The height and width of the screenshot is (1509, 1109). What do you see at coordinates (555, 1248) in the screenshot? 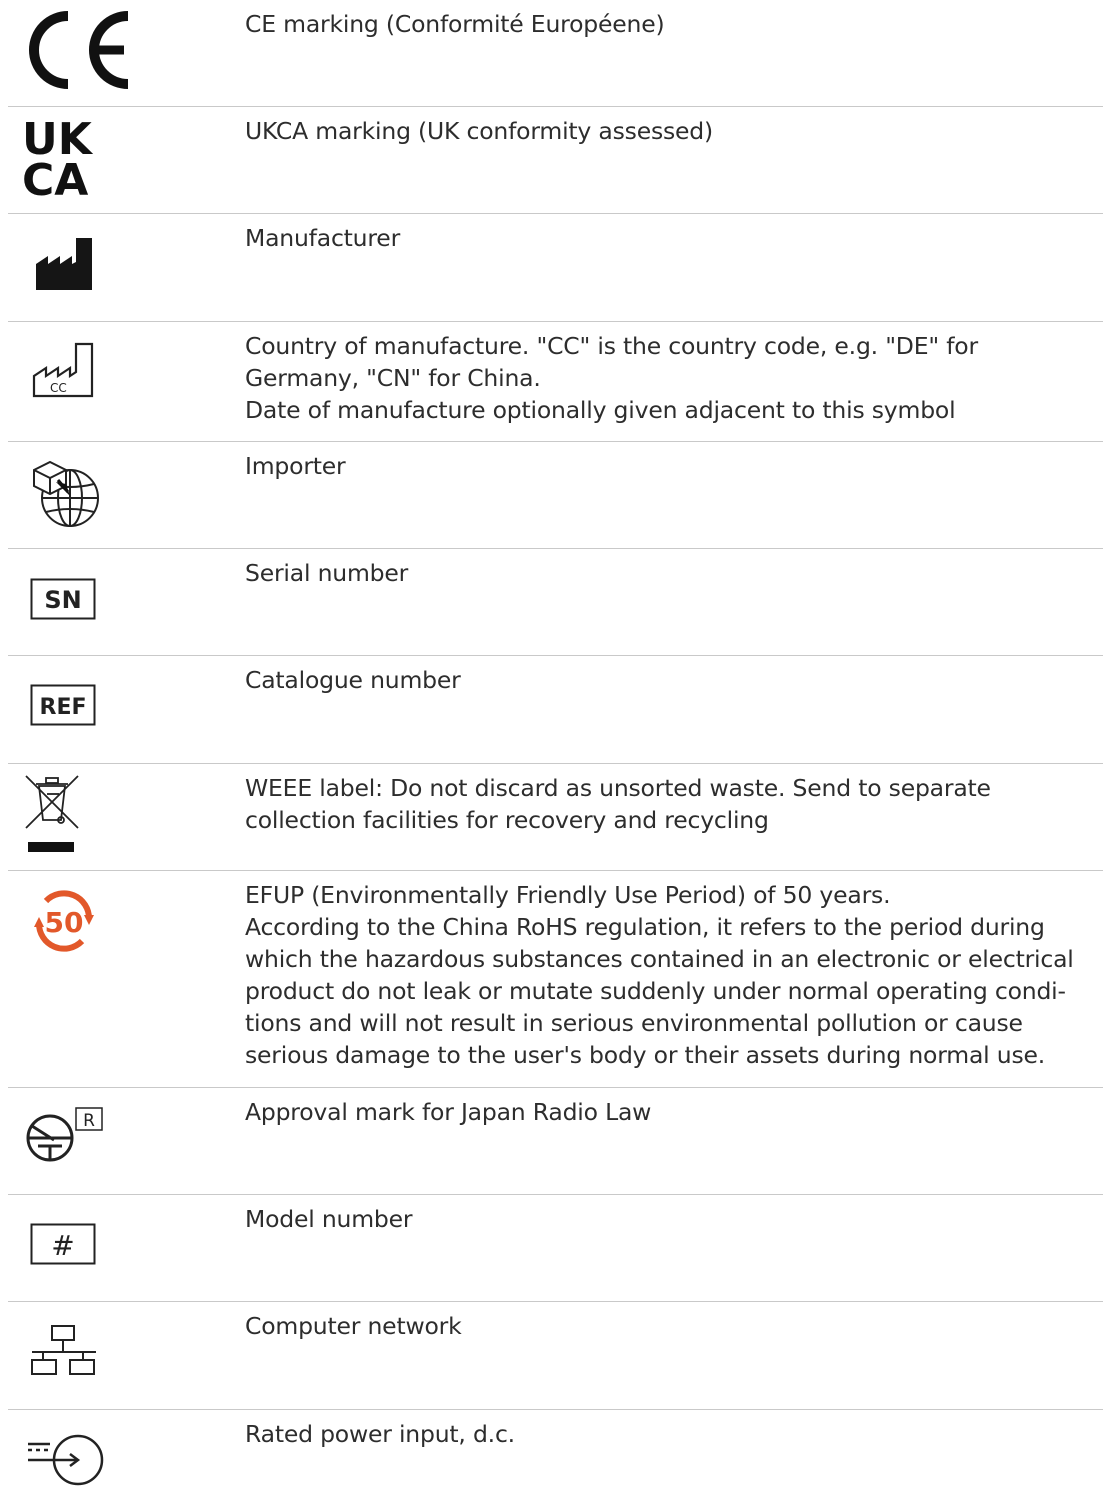
I see `table-row: # Model number` at bounding box center [555, 1248].